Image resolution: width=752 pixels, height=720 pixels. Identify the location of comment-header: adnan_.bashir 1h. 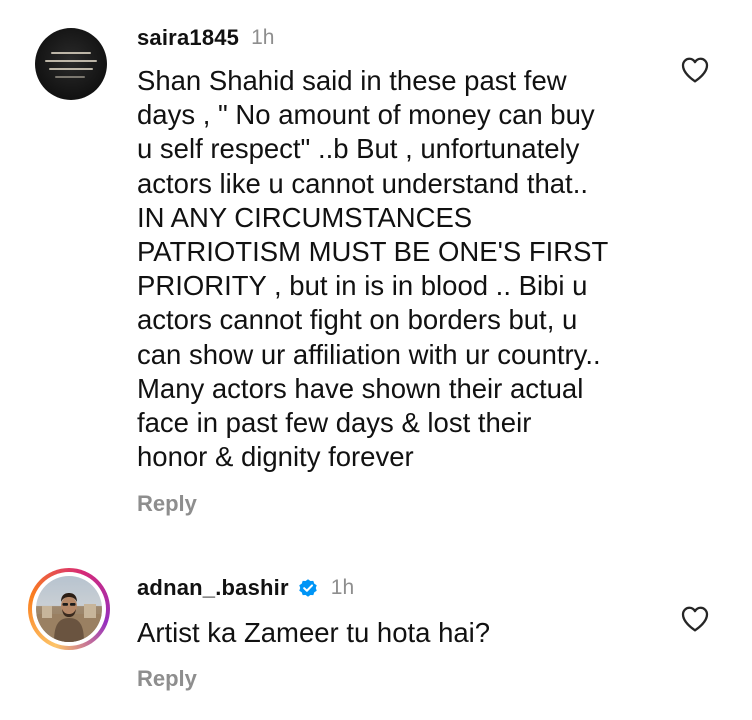
(245, 588).